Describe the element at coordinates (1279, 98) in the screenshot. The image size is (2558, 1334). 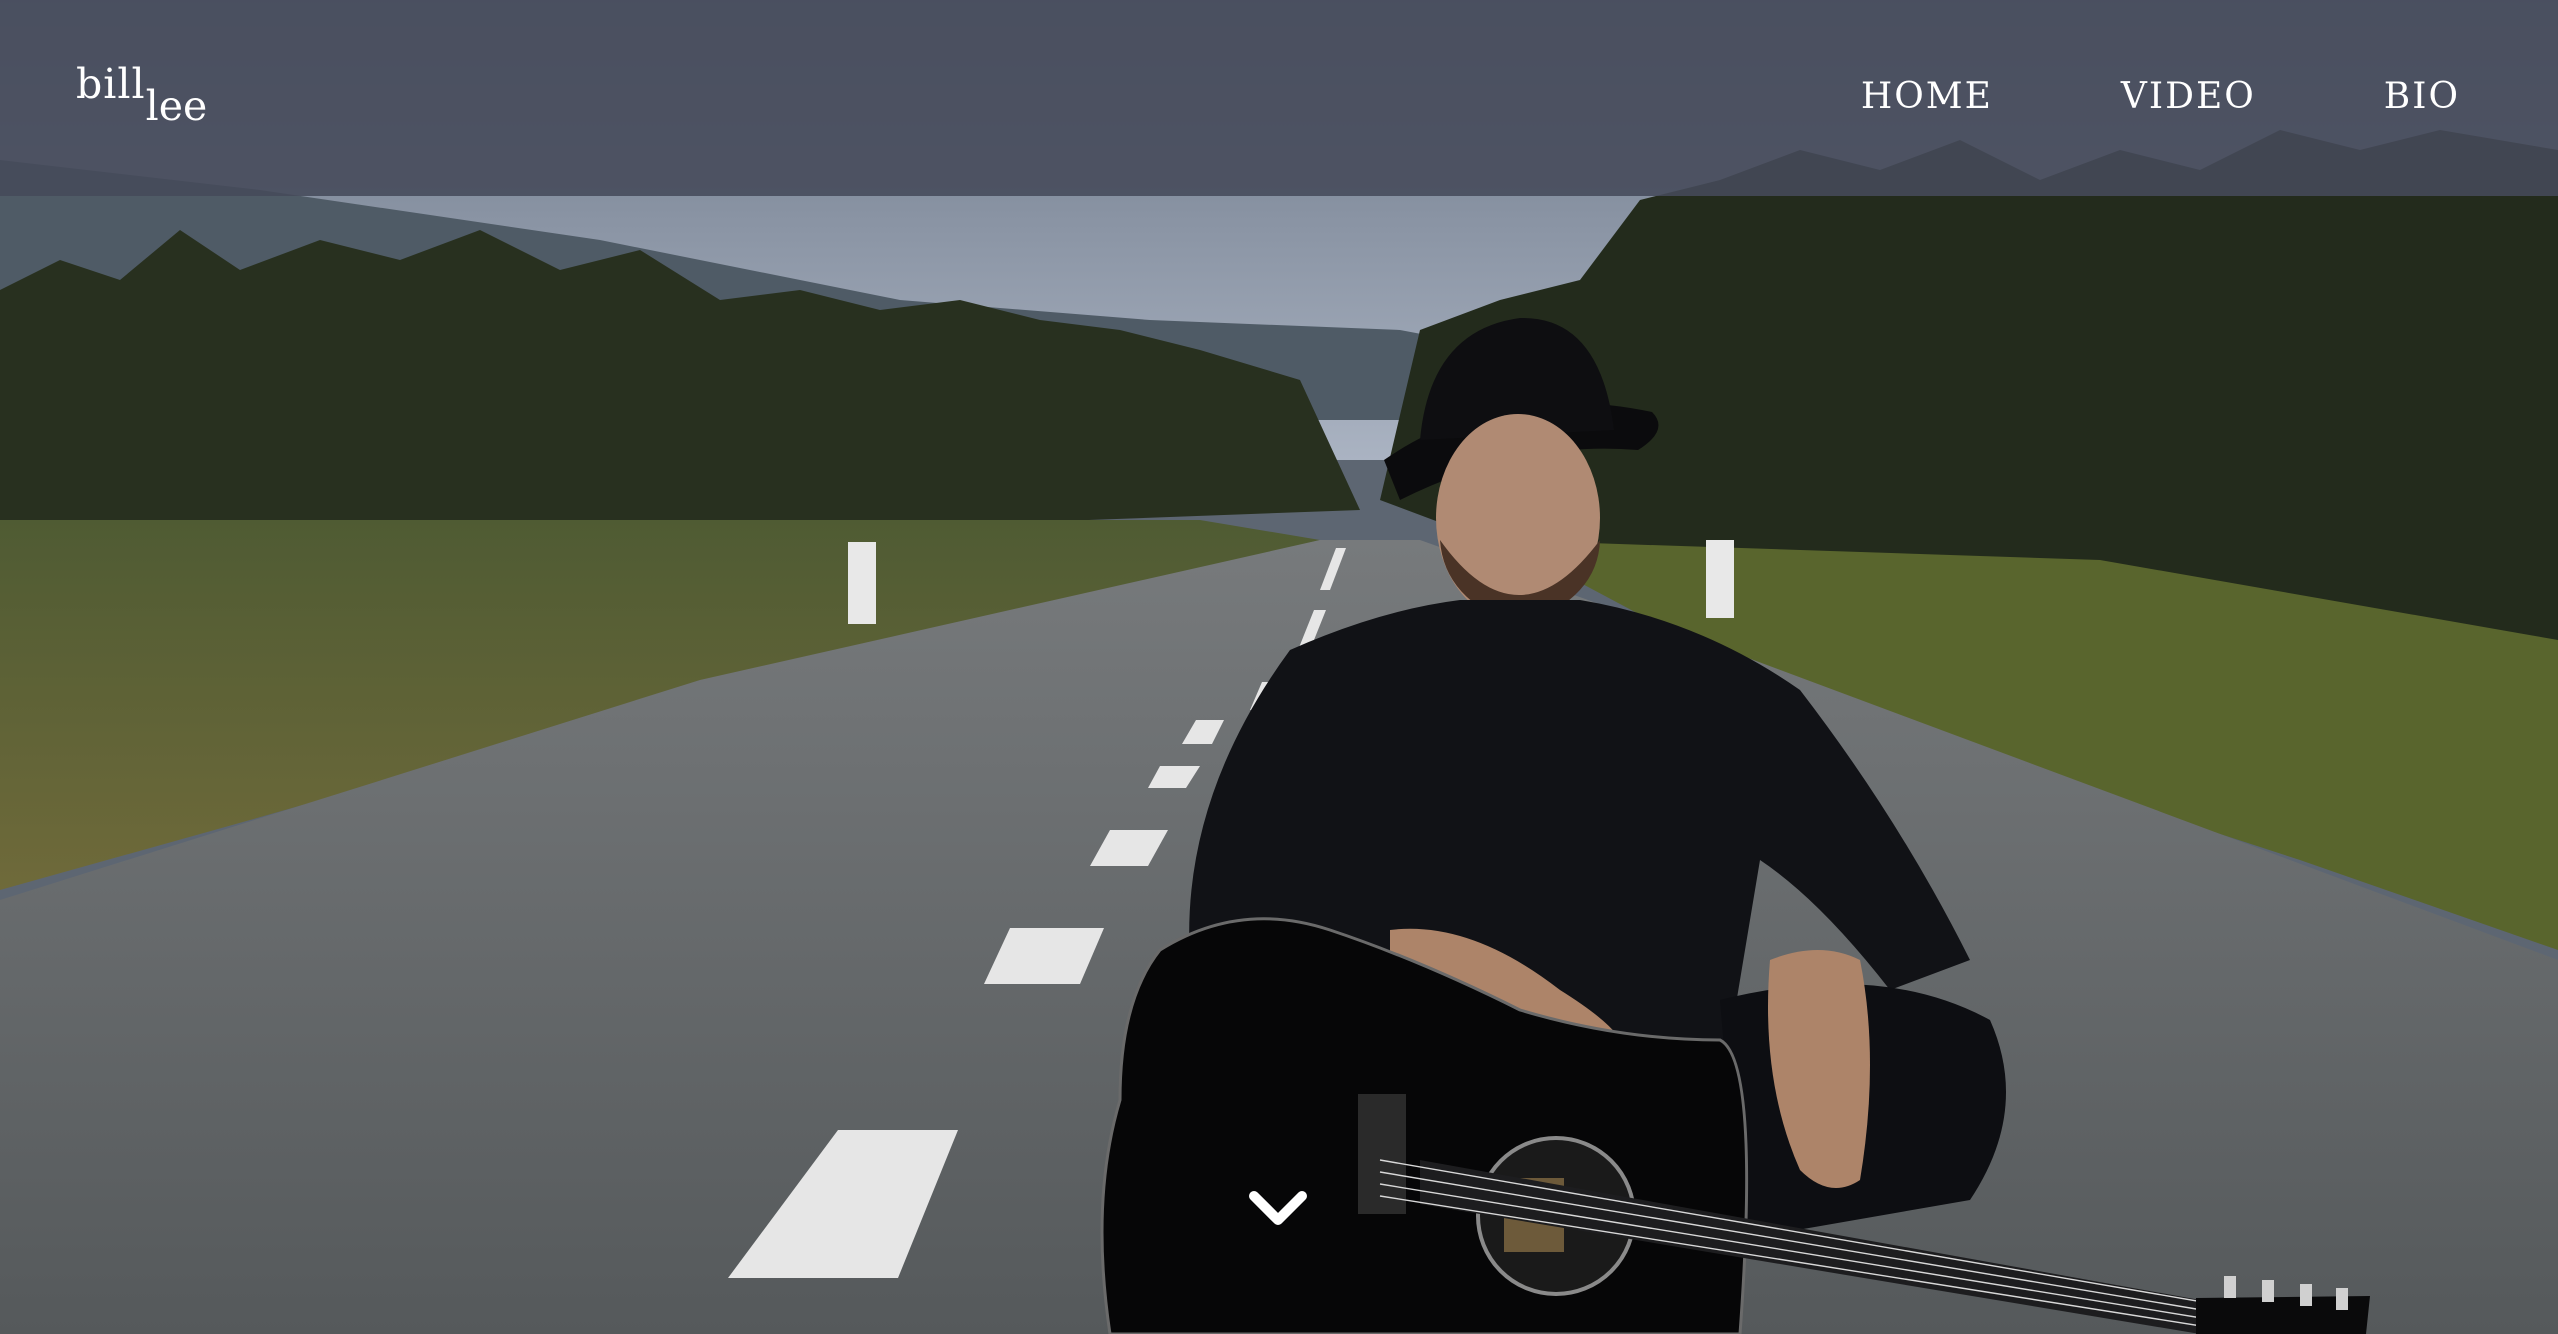
I see `site-header: billlee HOME VIDEO BIO` at that location.